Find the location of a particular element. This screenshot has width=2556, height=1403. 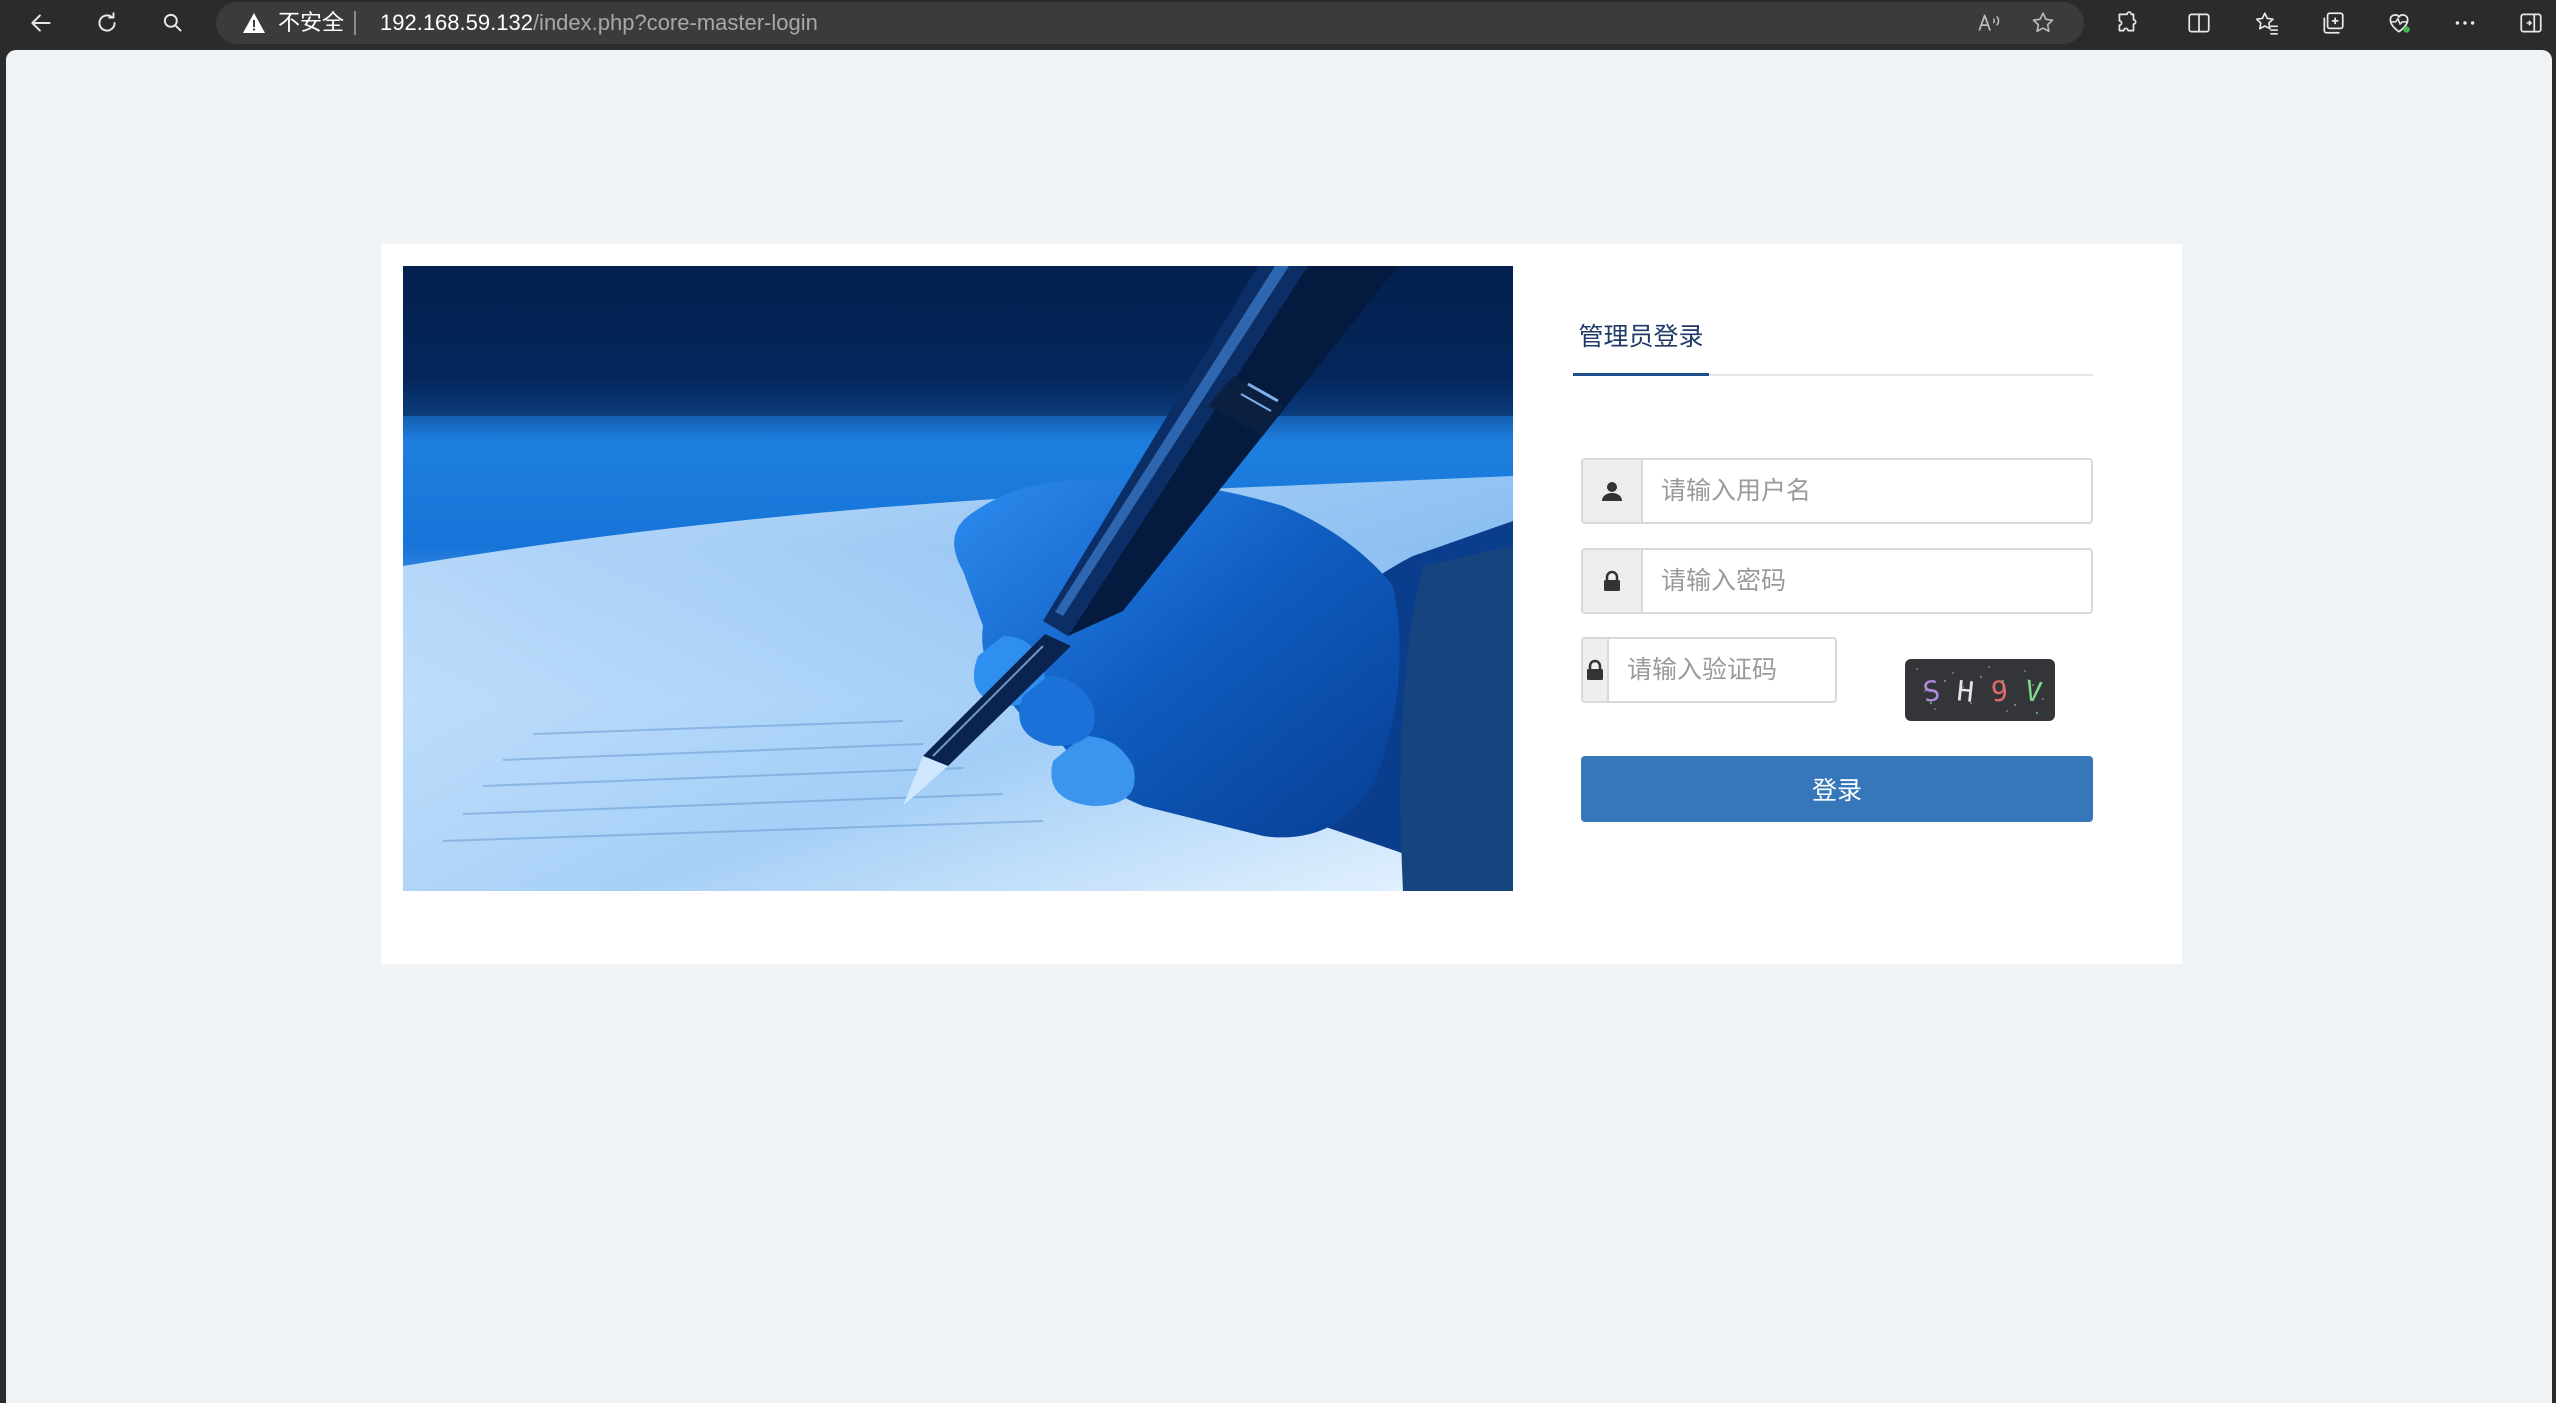

address-separator is located at coordinates (355, 23).